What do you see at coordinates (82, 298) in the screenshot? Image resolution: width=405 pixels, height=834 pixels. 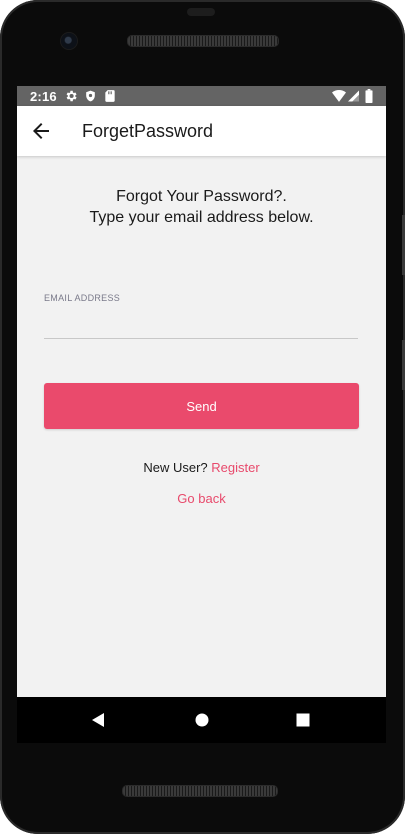 I see `email-label: EMAIL ADDRESS` at bounding box center [82, 298].